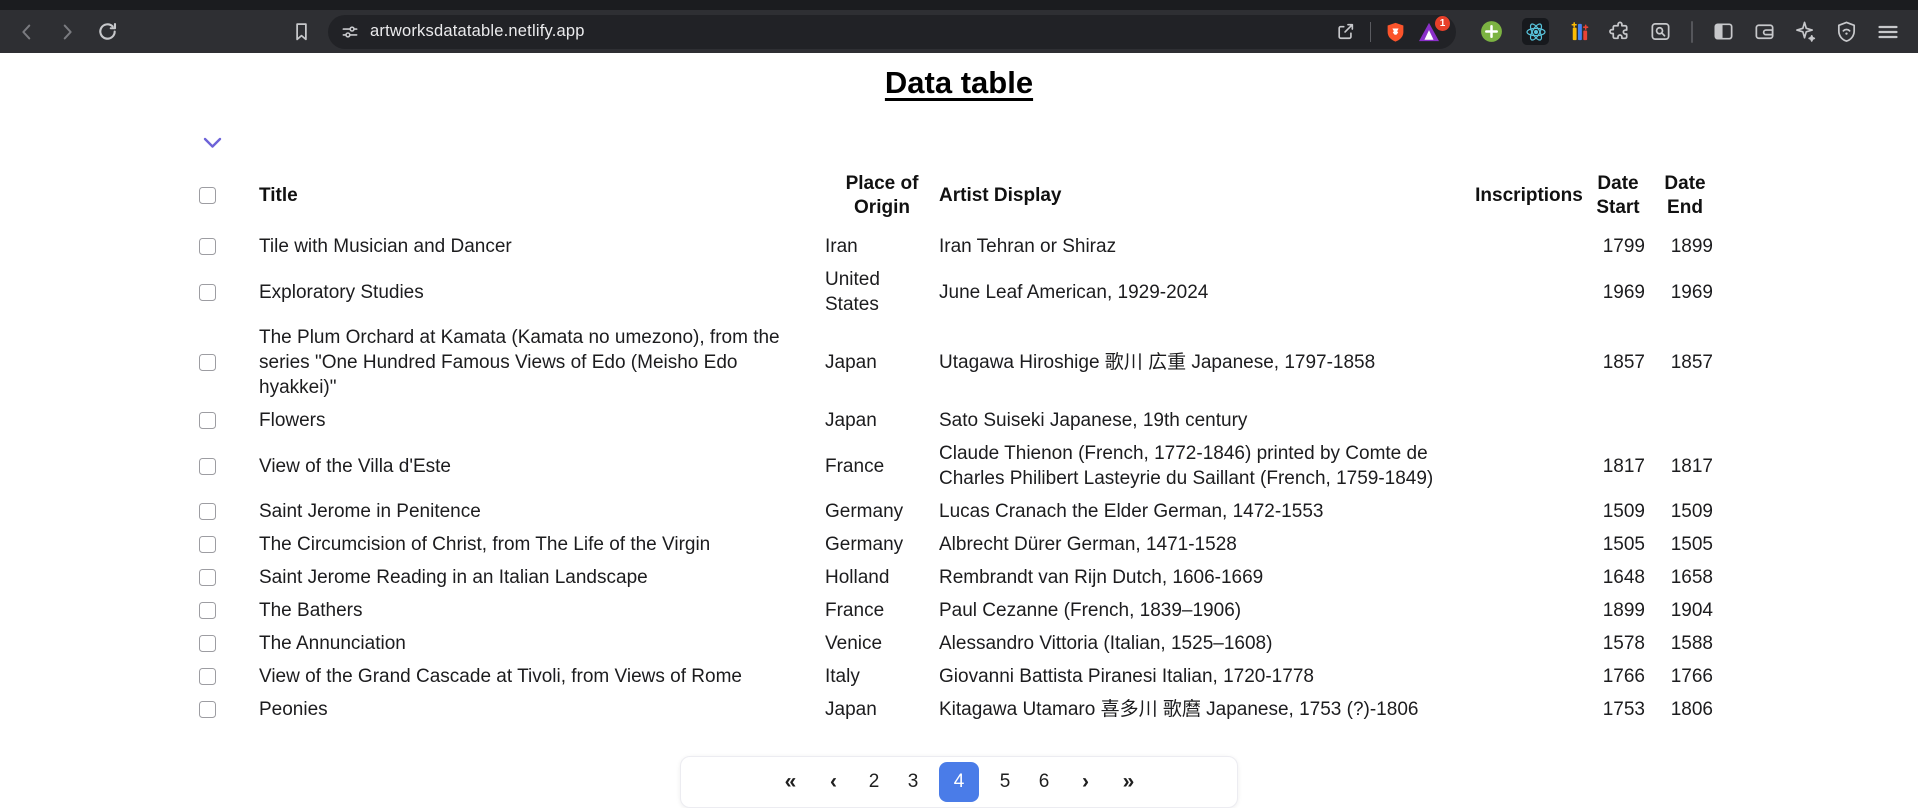  Describe the element at coordinates (882, 198) in the screenshot. I see `header-place-of-origin: Place of Origin` at that location.